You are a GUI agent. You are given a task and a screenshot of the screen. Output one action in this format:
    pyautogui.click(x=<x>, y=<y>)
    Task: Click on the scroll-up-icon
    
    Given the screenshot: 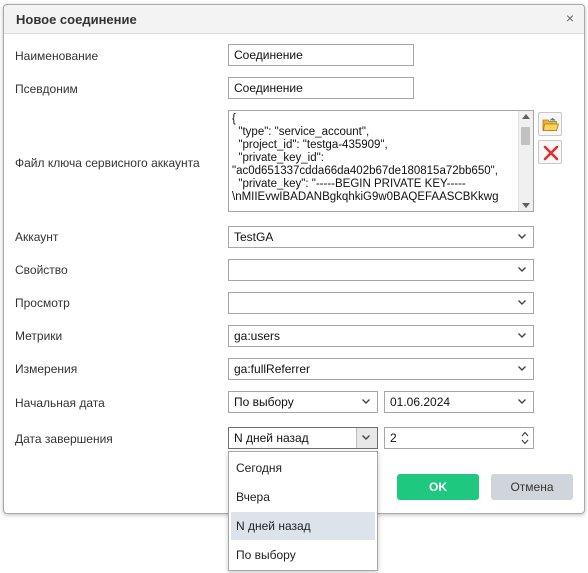 What is the action you would take?
    pyautogui.click(x=526, y=116)
    